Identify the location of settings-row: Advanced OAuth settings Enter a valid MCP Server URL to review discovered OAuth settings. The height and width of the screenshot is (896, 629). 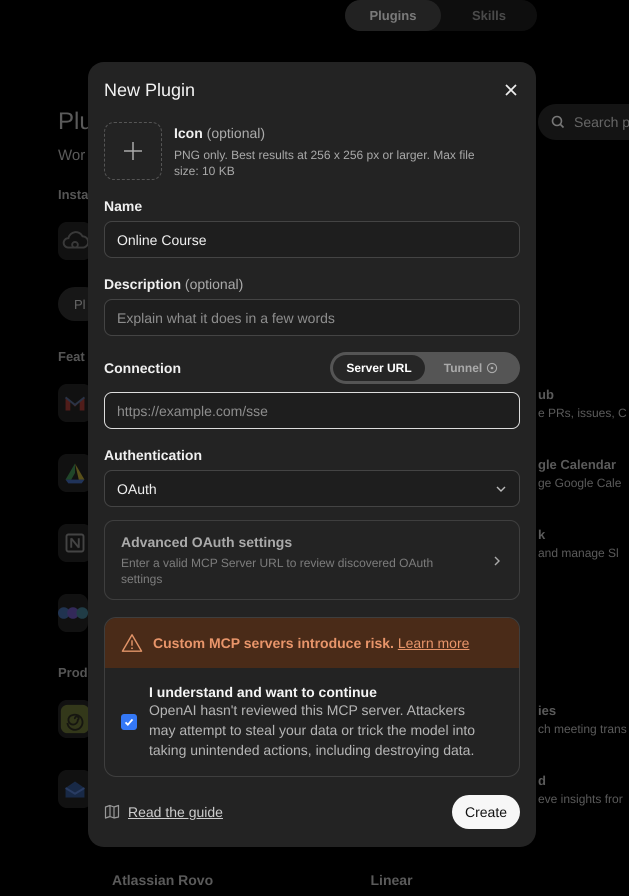
(312, 560).